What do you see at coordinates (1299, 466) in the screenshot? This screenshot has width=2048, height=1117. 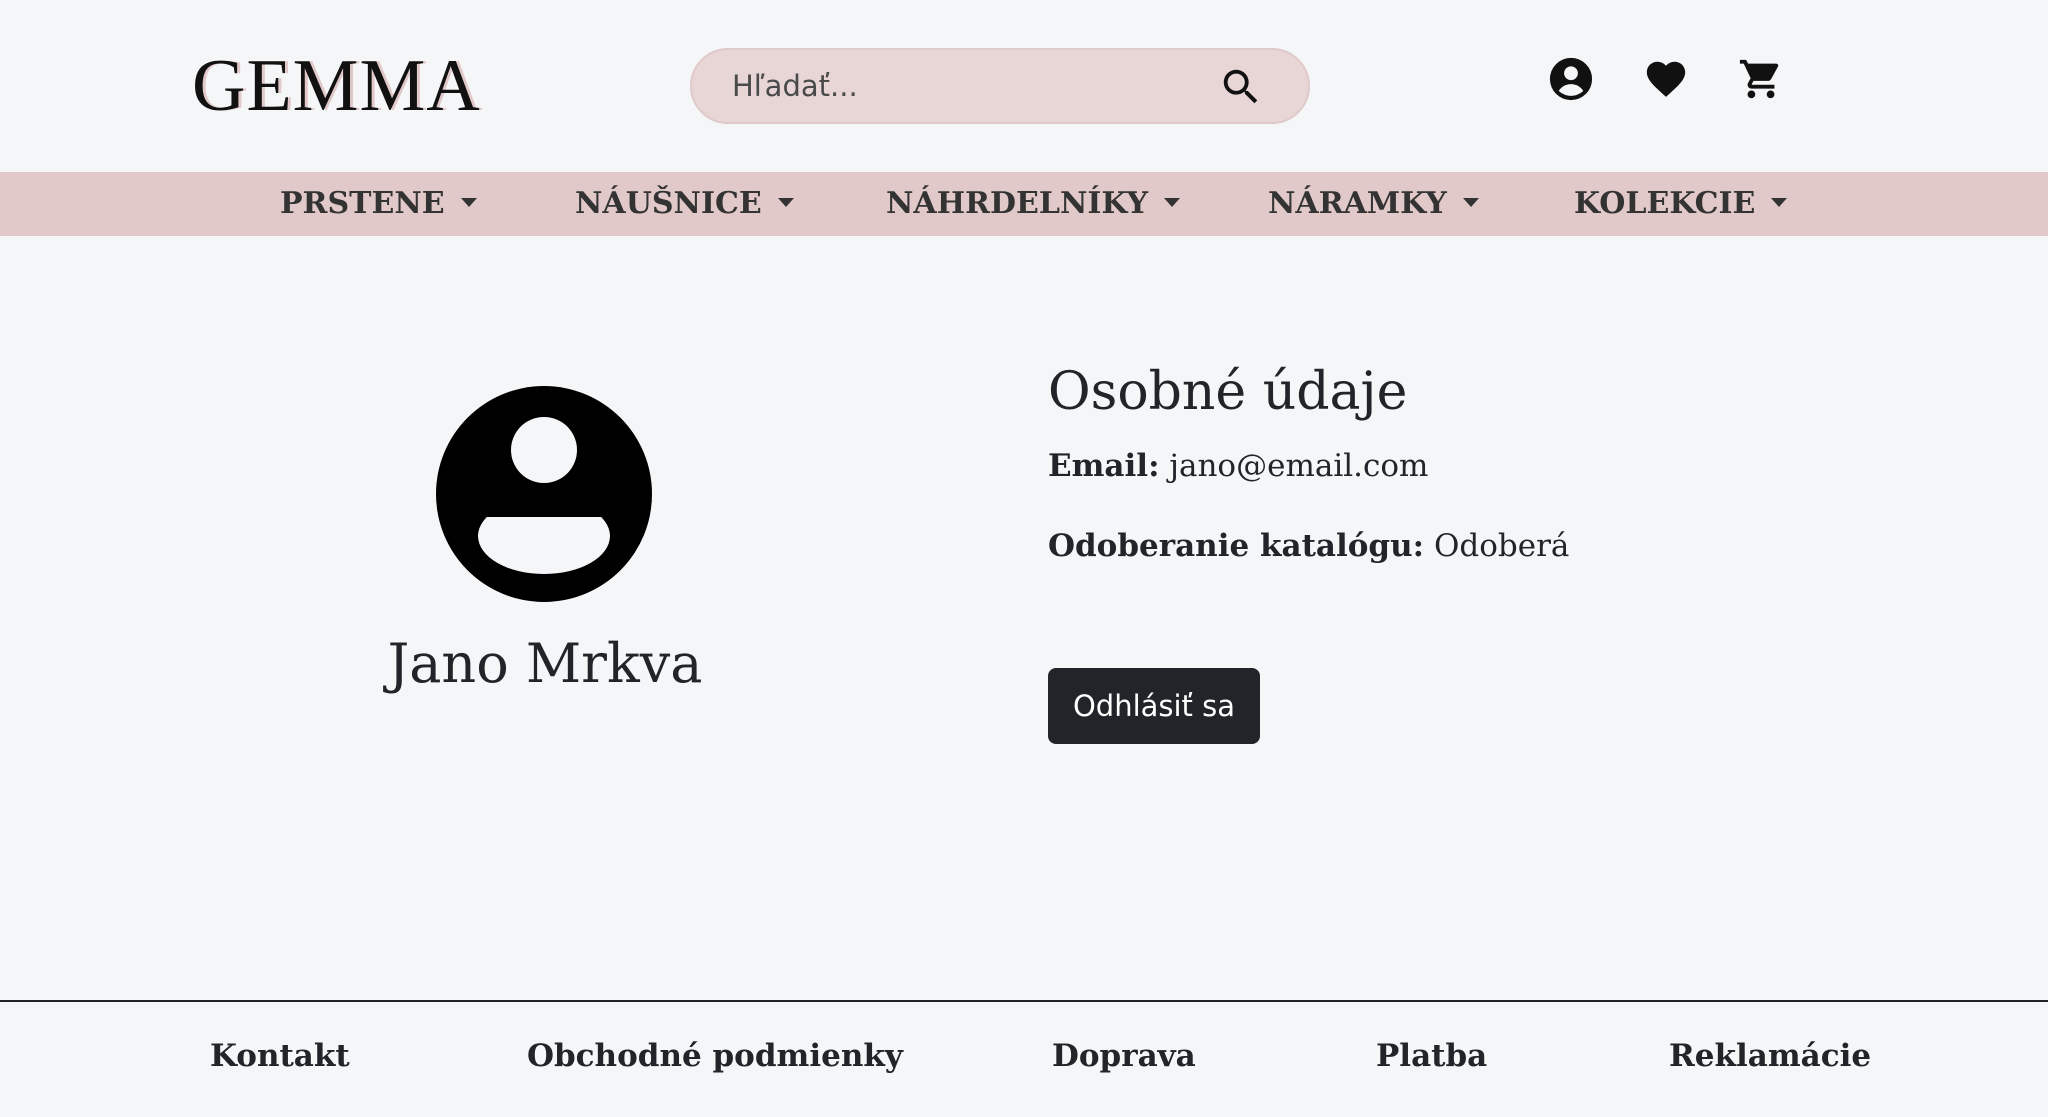 I see `email-value: jano@email.com` at bounding box center [1299, 466].